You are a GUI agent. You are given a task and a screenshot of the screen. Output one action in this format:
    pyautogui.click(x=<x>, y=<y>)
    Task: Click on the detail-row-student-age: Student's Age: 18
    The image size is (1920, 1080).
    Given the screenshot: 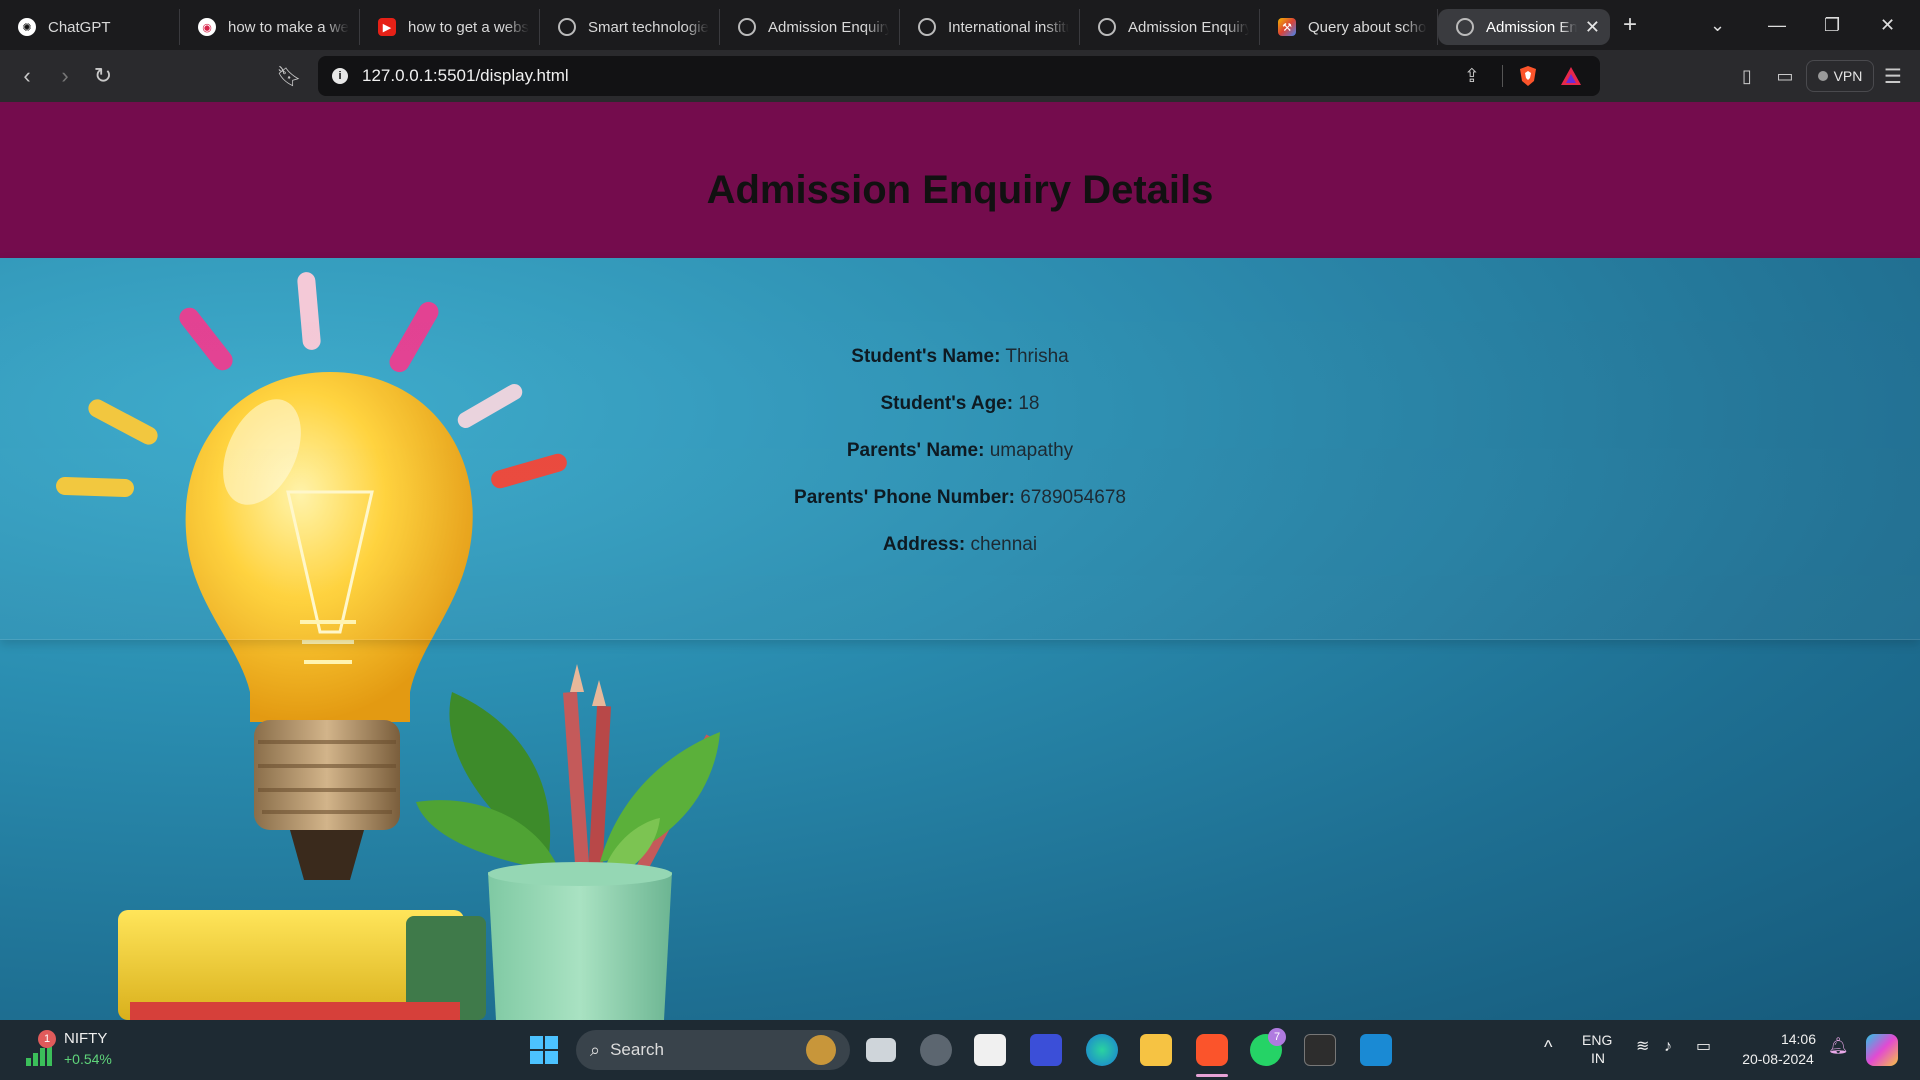 What is the action you would take?
    pyautogui.click(x=960, y=412)
    